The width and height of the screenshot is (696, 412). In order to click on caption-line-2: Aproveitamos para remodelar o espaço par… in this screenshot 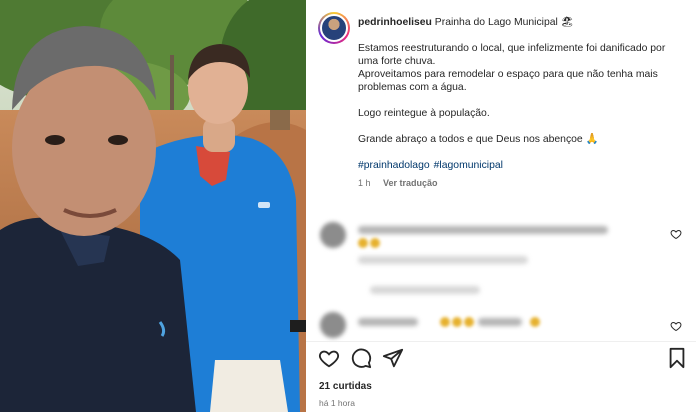, I will do `click(508, 81)`.